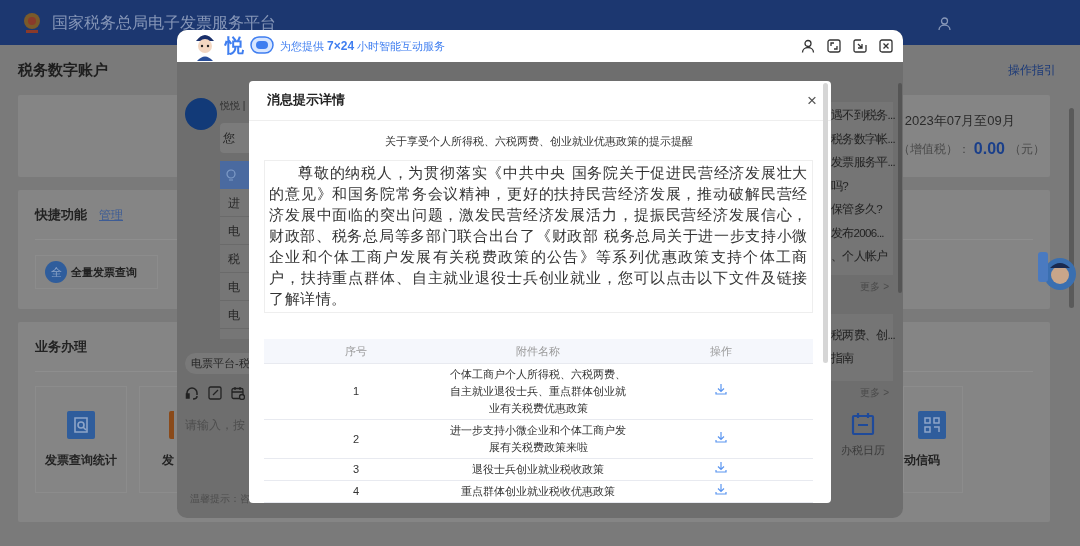 Image resolution: width=1080 pixels, height=546 pixels. What do you see at coordinates (1032, 70) in the screenshot?
I see `guide-link: 操作指引` at bounding box center [1032, 70].